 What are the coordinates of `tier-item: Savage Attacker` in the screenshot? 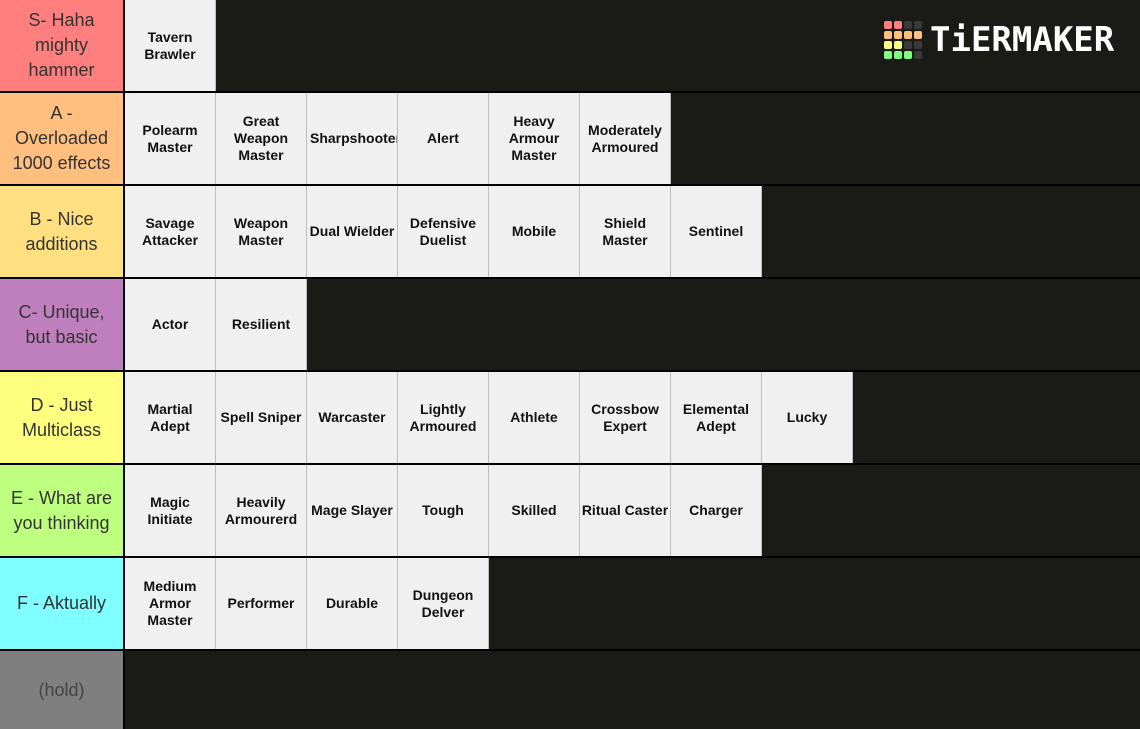 It's located at (170, 231).